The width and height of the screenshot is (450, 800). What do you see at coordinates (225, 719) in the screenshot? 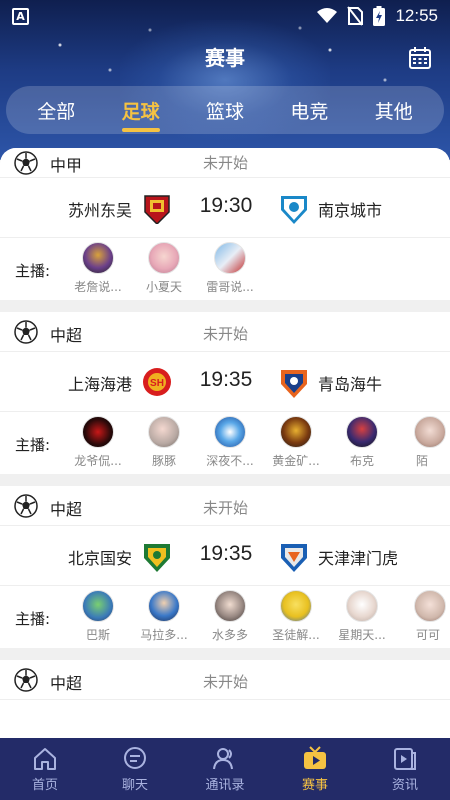
I see `match-teams` at bounding box center [225, 719].